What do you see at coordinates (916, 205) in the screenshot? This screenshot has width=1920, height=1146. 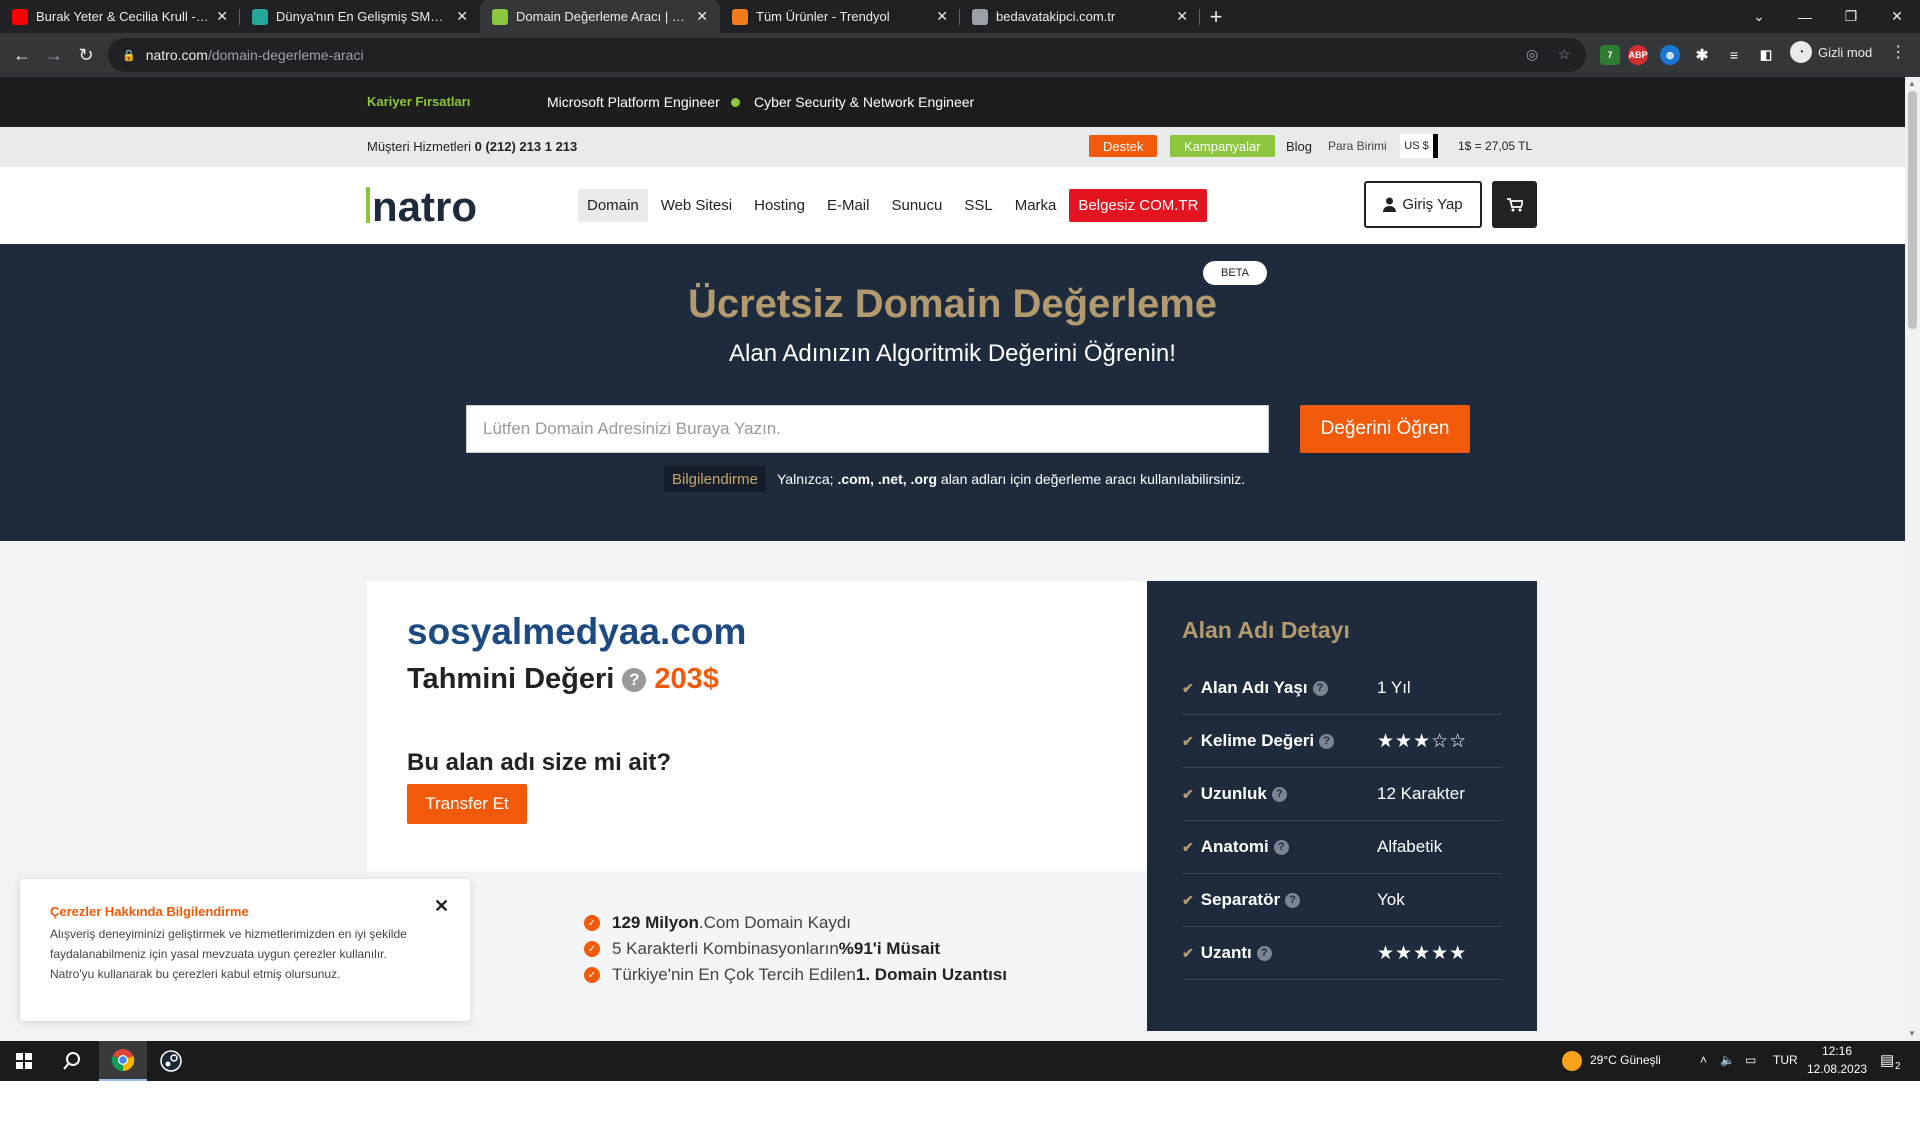 I see `nav-item: Sunucu` at bounding box center [916, 205].